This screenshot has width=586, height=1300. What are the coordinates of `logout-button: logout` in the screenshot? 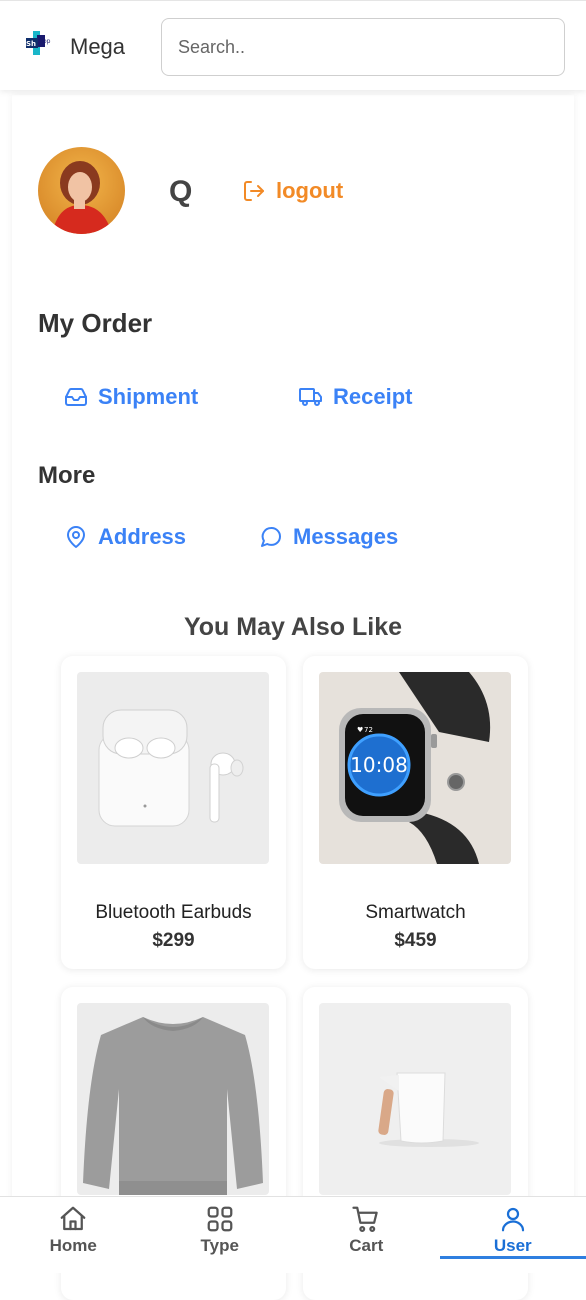 It's located at (292, 191).